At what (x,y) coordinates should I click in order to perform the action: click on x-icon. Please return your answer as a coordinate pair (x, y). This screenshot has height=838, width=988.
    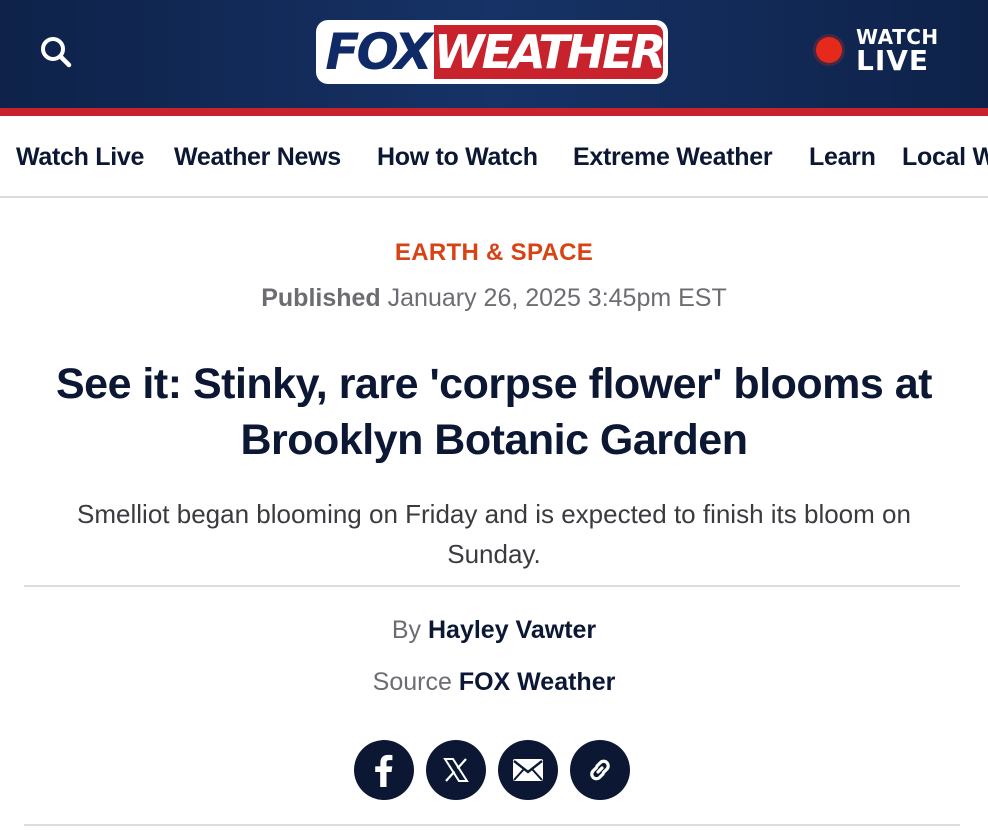
    Looking at the image, I should click on (456, 770).